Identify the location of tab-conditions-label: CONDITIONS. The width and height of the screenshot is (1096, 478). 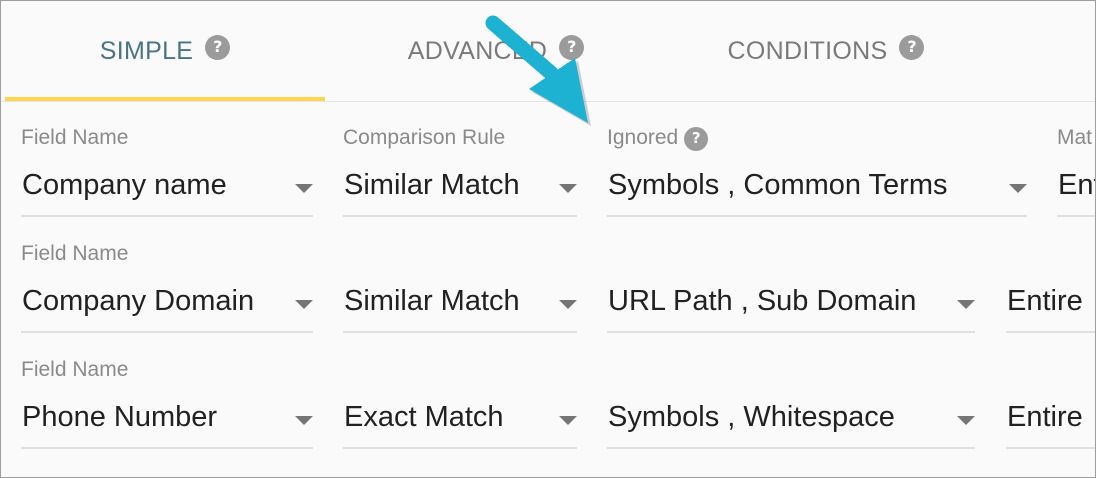
(807, 50).